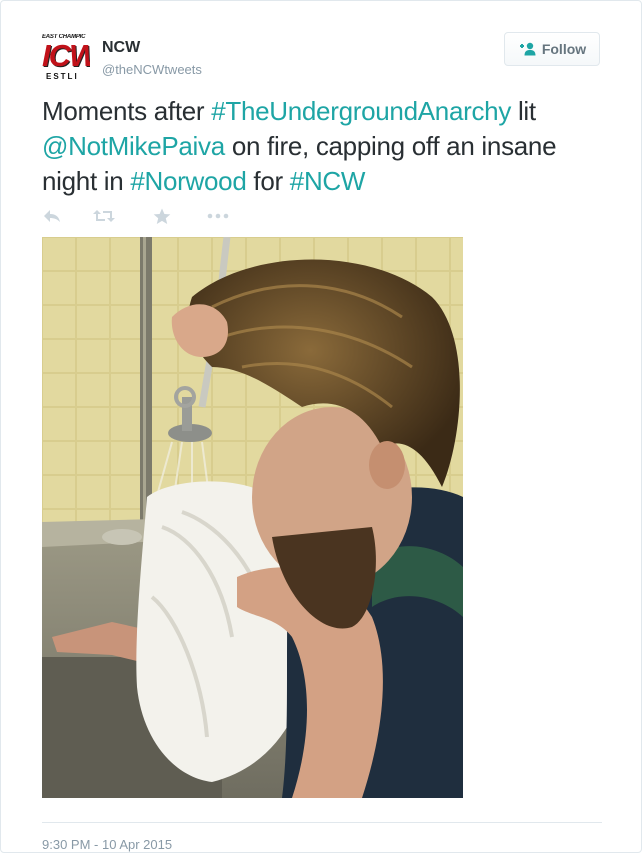 The height and width of the screenshot is (853, 642). What do you see at coordinates (322, 822) in the screenshot?
I see `footer-divider` at bounding box center [322, 822].